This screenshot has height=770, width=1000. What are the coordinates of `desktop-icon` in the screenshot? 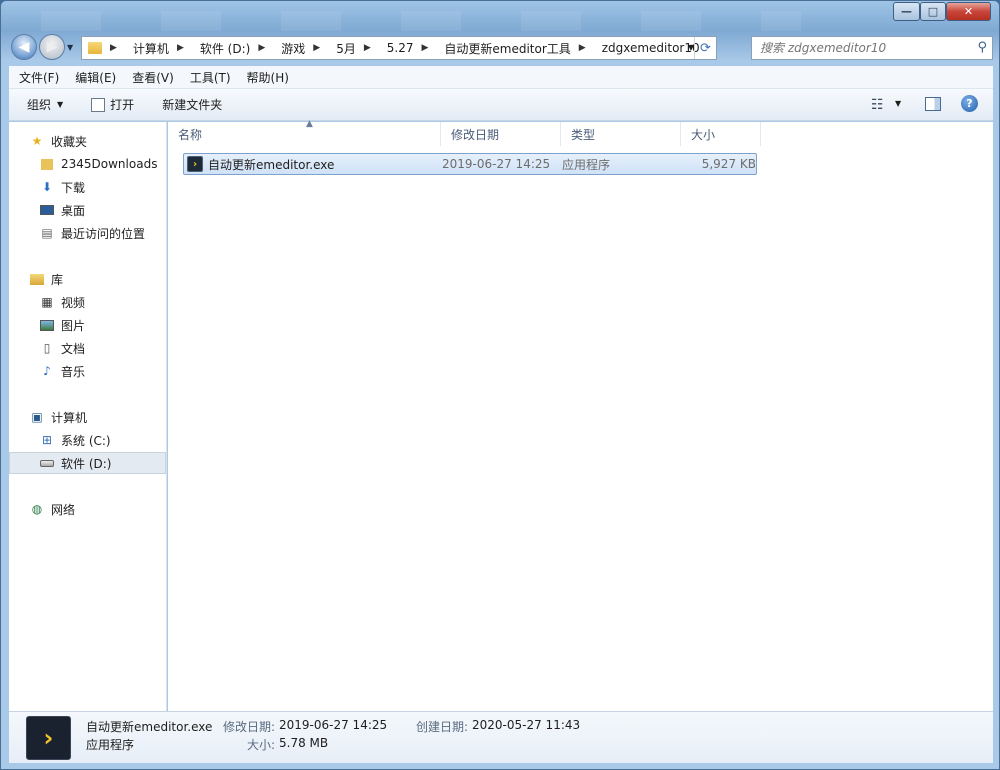 It's located at (47, 210).